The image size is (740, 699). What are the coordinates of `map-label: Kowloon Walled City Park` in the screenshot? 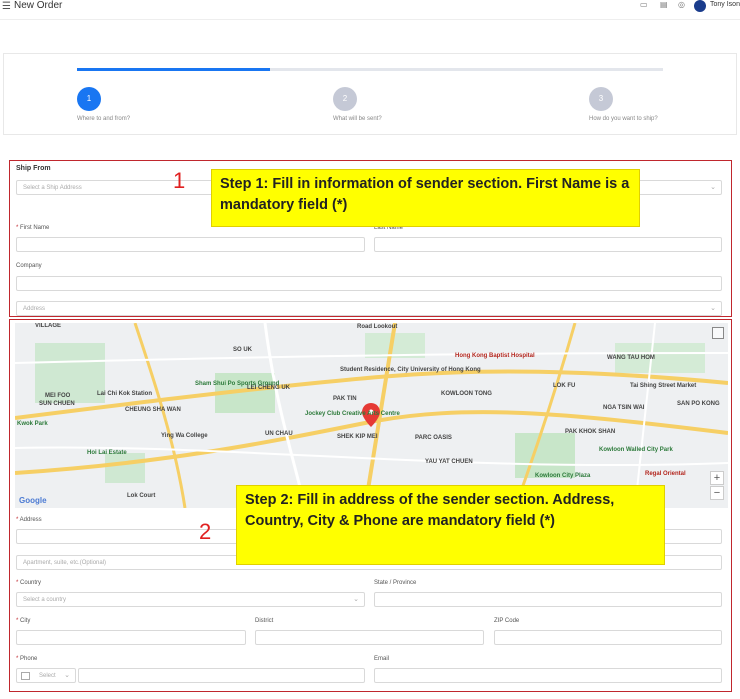 It's located at (636, 450).